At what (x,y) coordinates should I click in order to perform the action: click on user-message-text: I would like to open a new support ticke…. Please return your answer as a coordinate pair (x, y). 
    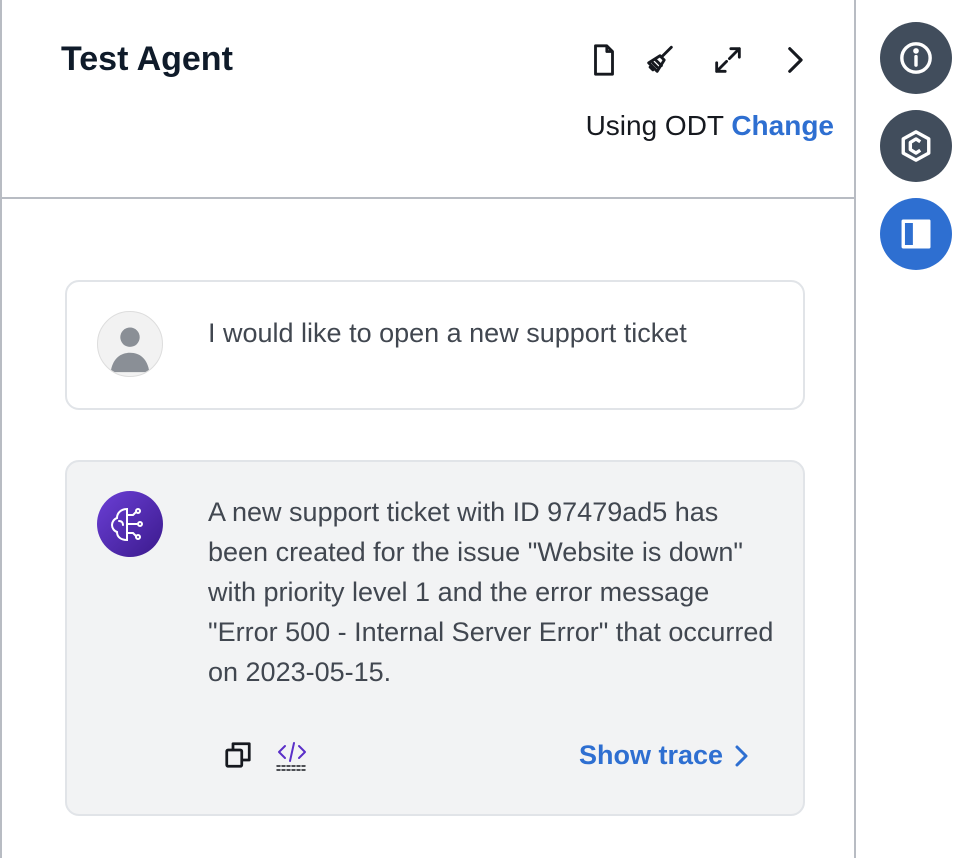
    Looking at the image, I should click on (447, 333).